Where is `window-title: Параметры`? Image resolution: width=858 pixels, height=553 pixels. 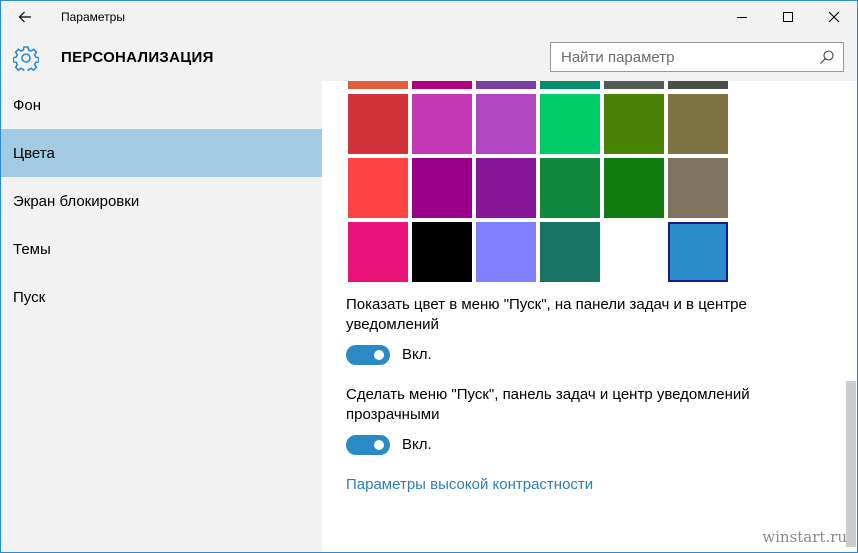 window-title: Параметры is located at coordinates (93, 17).